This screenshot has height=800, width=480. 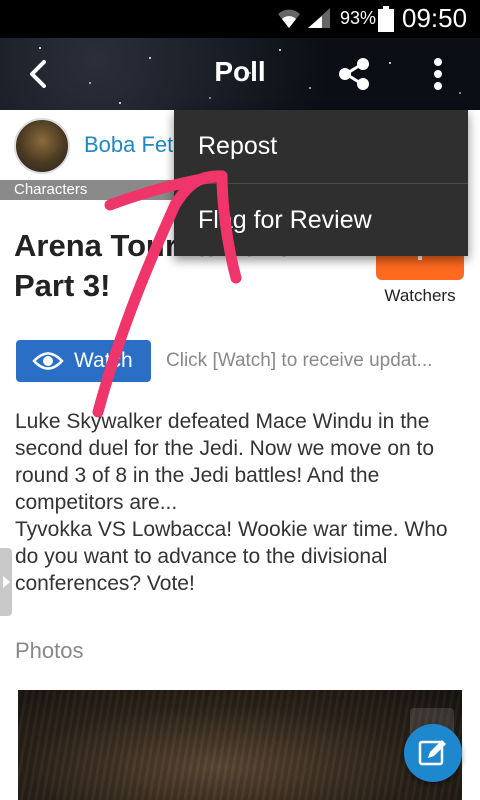 I want to click on edit-icon, so click(x=432, y=753).